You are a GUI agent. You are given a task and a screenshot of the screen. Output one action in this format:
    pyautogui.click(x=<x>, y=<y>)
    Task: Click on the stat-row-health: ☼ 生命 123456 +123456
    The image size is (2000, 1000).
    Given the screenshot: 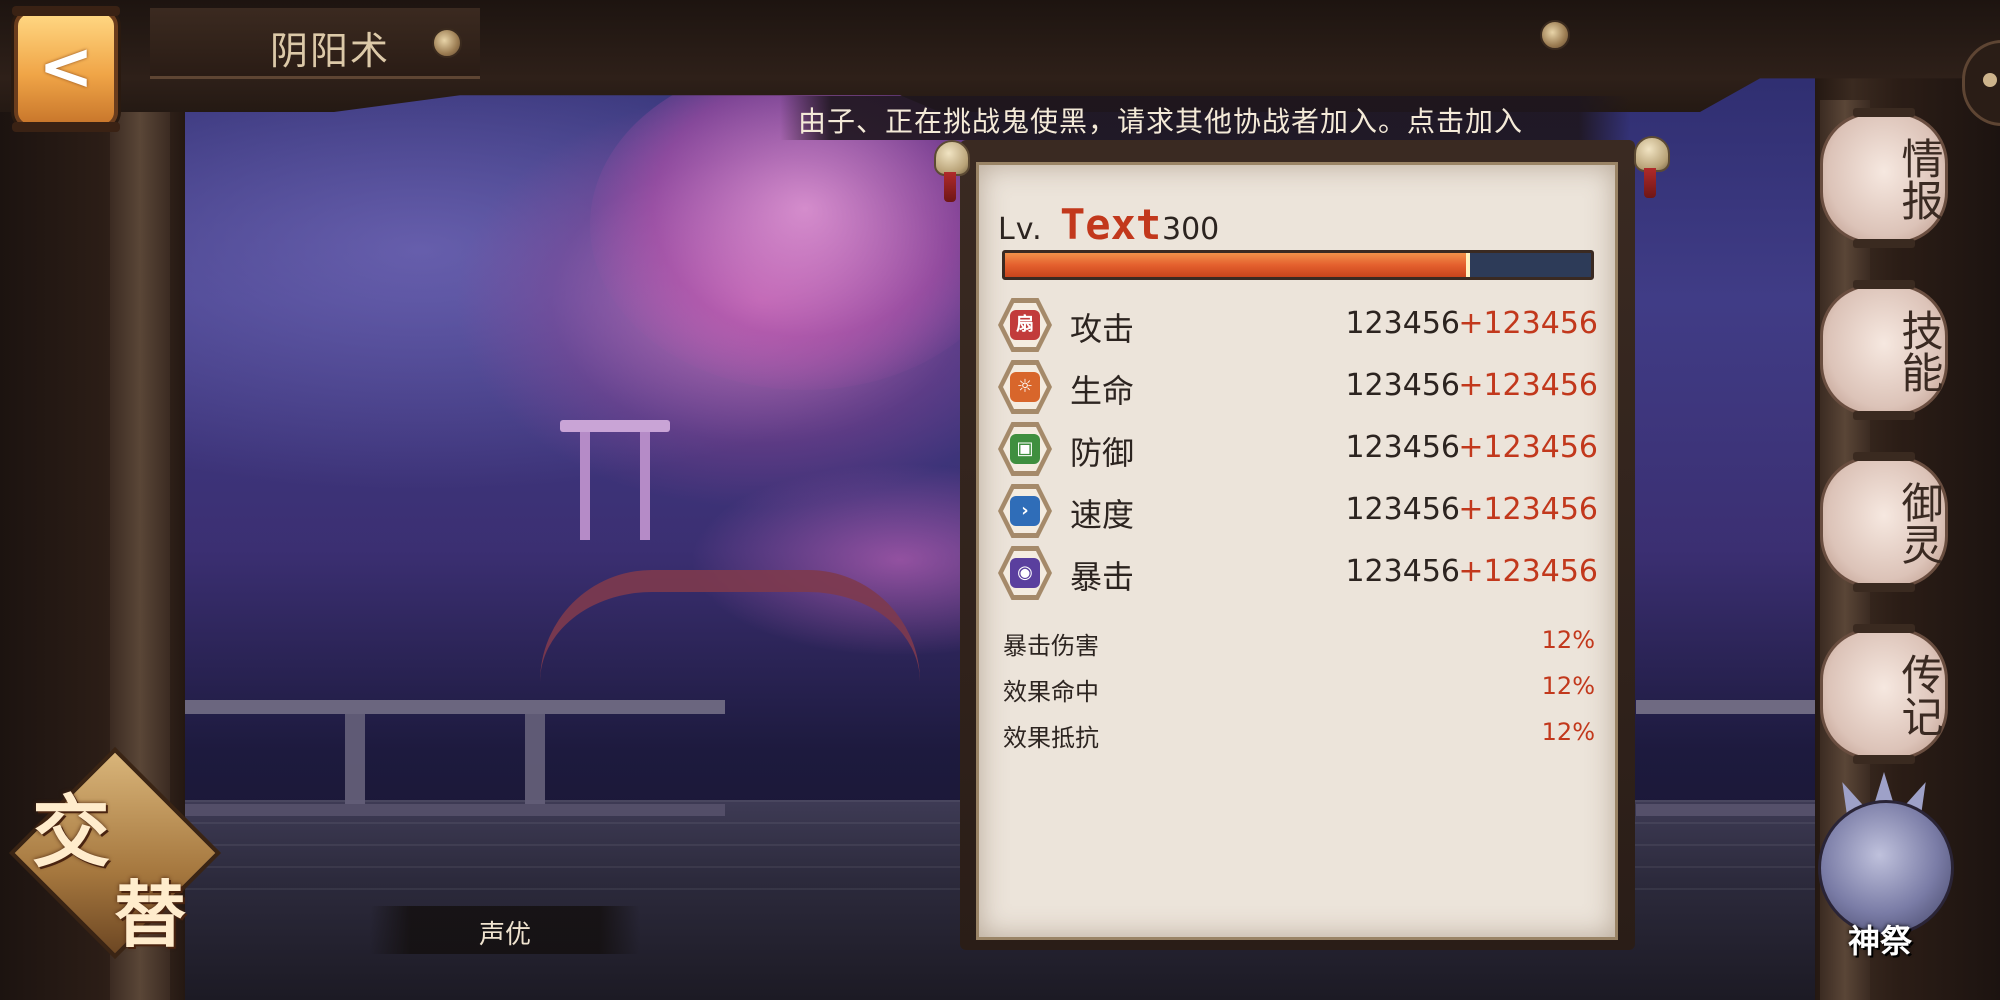 What is the action you would take?
    pyautogui.click(x=1298, y=386)
    